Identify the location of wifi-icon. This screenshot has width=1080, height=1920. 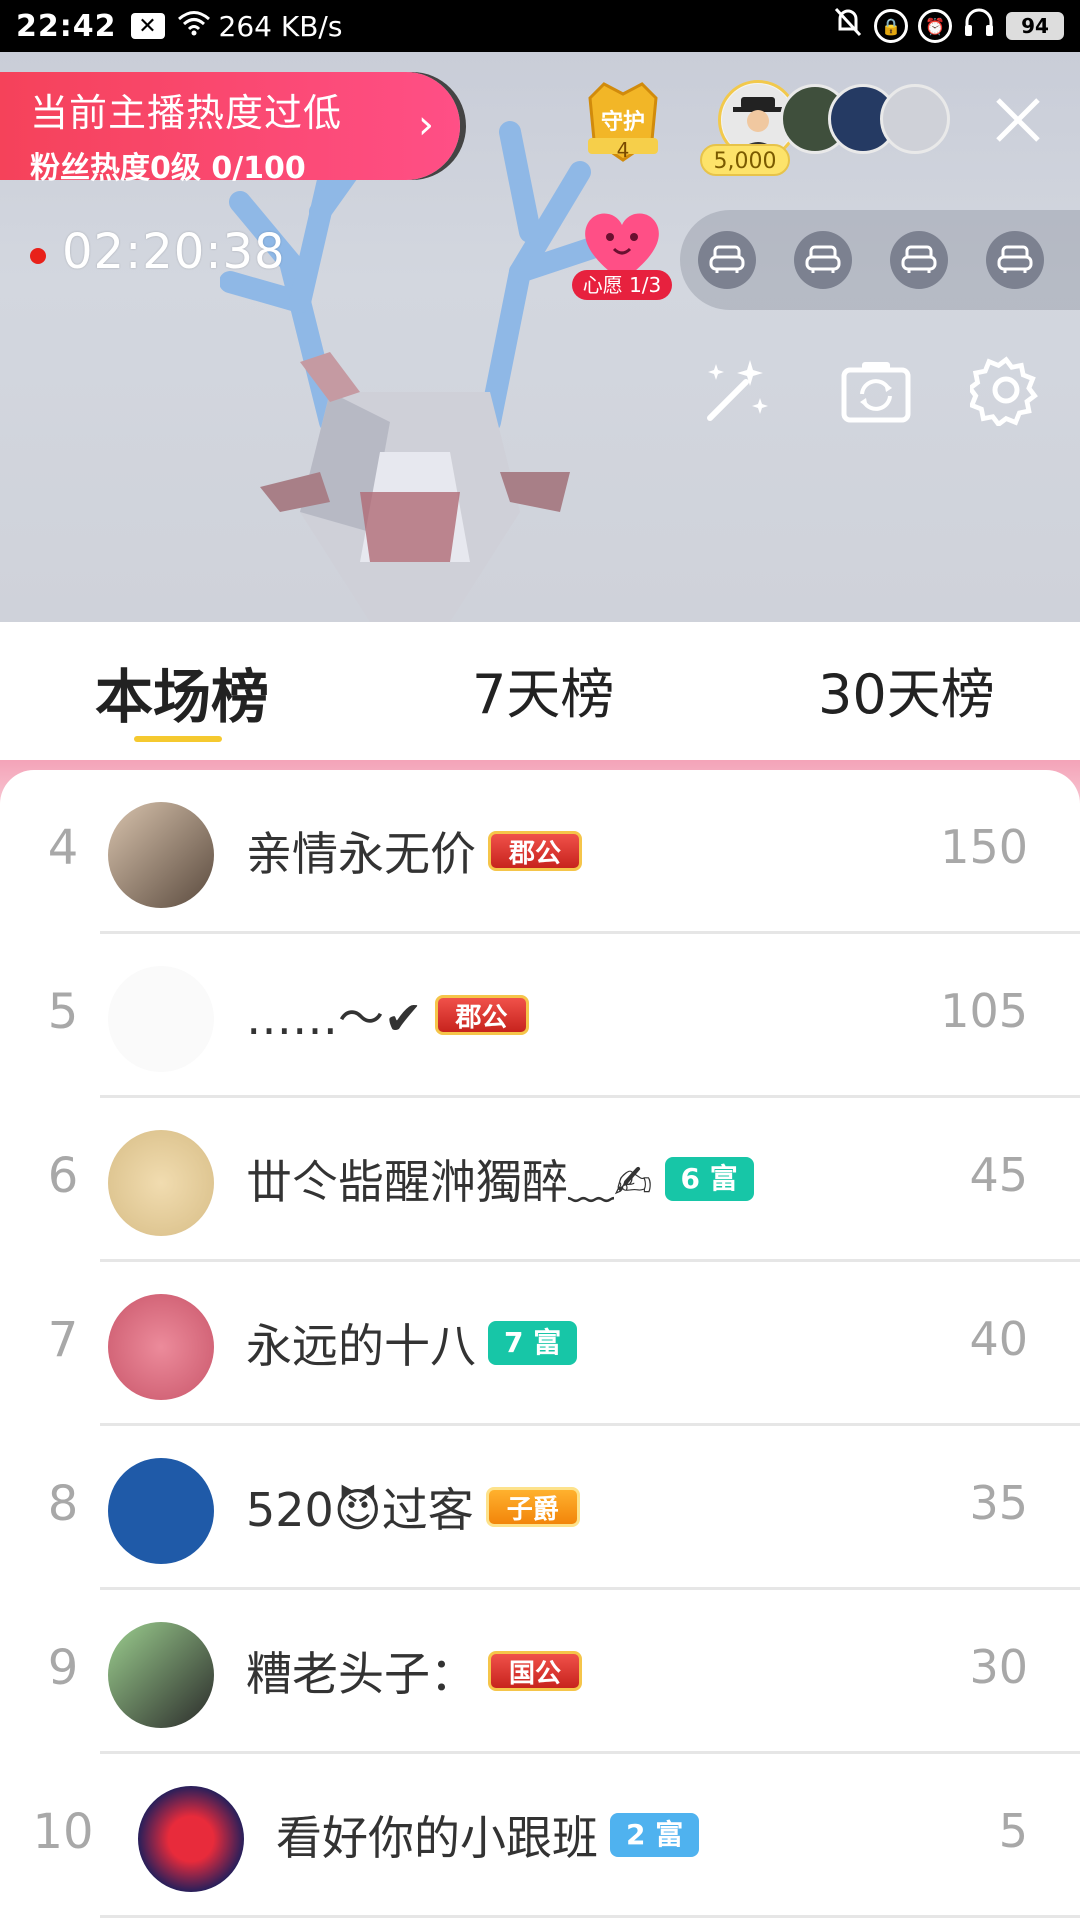
(194, 26).